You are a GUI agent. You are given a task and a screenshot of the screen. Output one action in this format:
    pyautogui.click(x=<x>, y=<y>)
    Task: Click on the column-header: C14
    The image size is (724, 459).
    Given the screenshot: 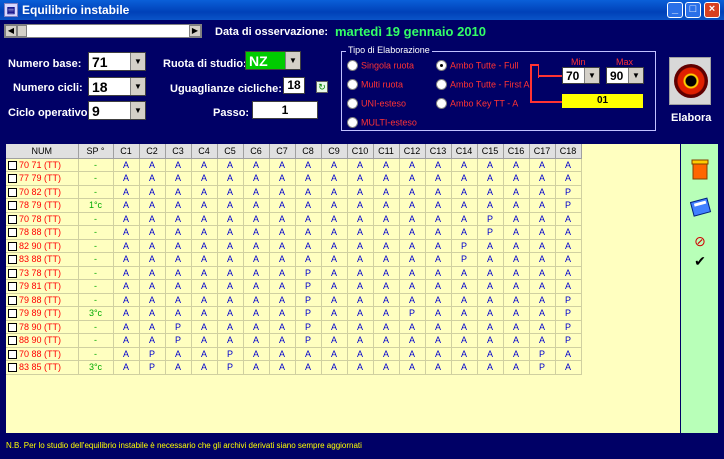 What is the action you would take?
    pyautogui.click(x=464, y=151)
    